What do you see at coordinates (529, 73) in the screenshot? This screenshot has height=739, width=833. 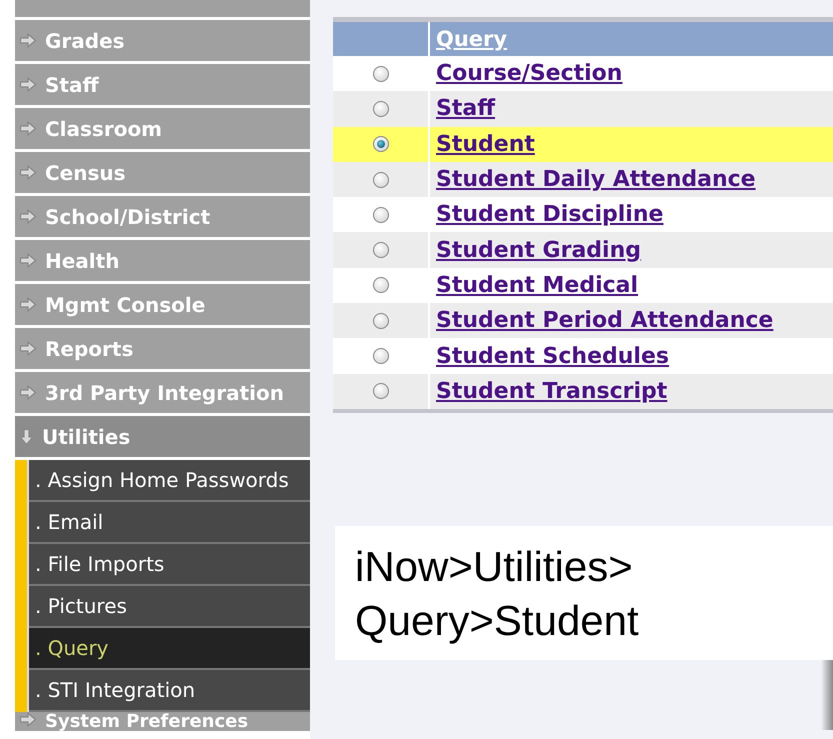 I see `table-row-link: Course/Section` at bounding box center [529, 73].